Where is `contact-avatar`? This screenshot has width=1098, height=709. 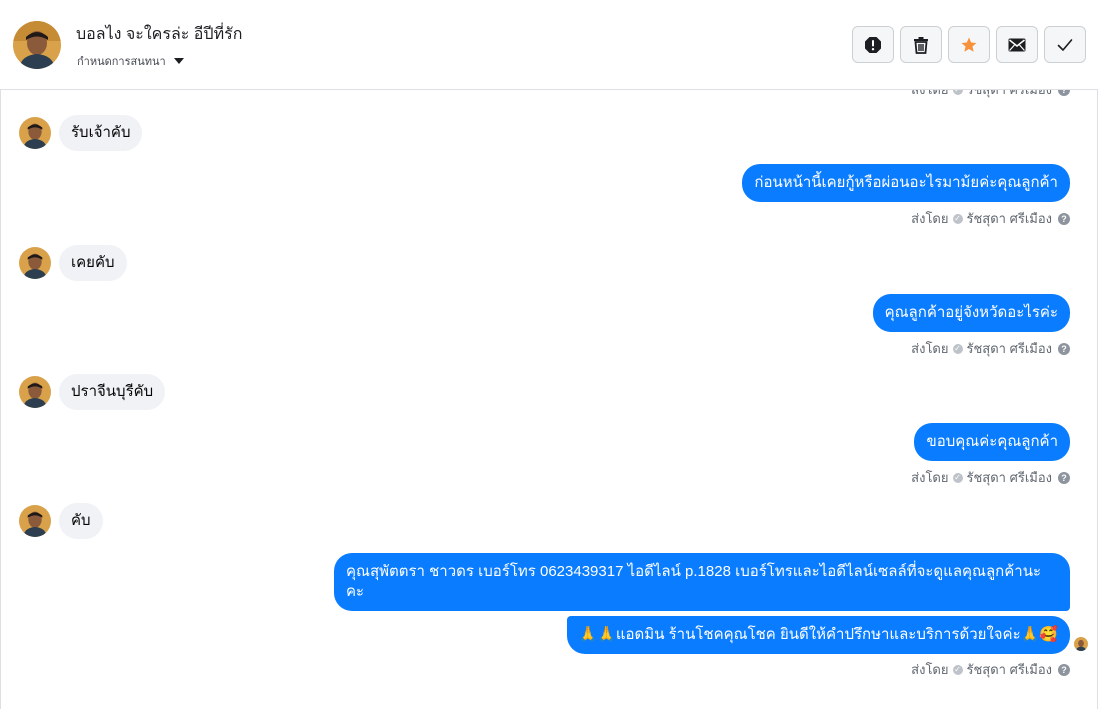 contact-avatar is located at coordinates (37, 45).